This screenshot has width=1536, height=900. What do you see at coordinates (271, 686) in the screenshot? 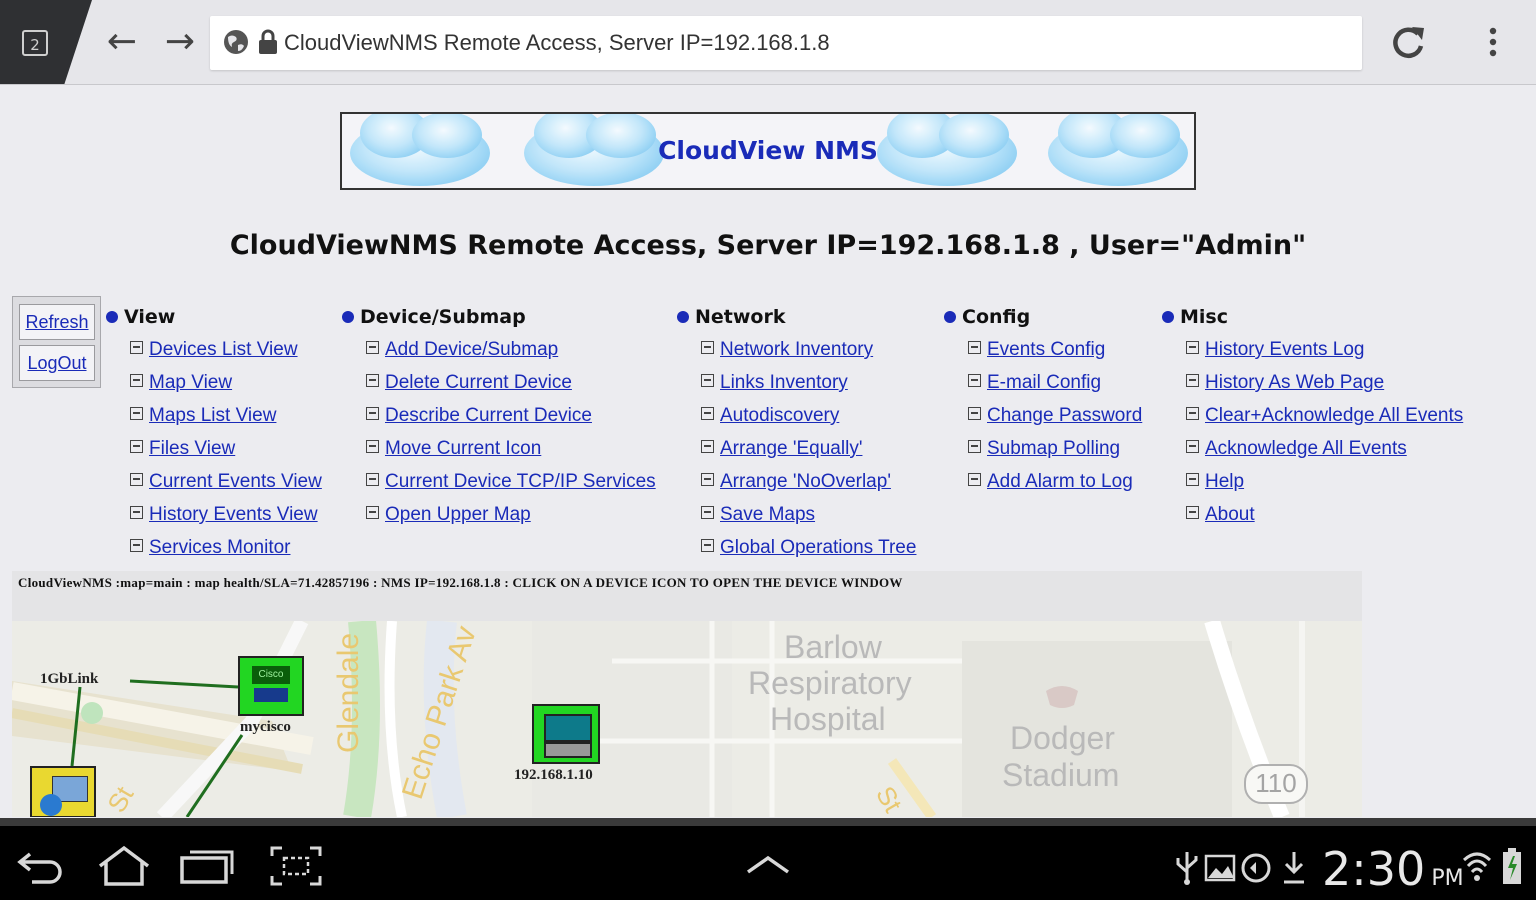
I see `cisco-router-icon: Cisco` at bounding box center [271, 686].